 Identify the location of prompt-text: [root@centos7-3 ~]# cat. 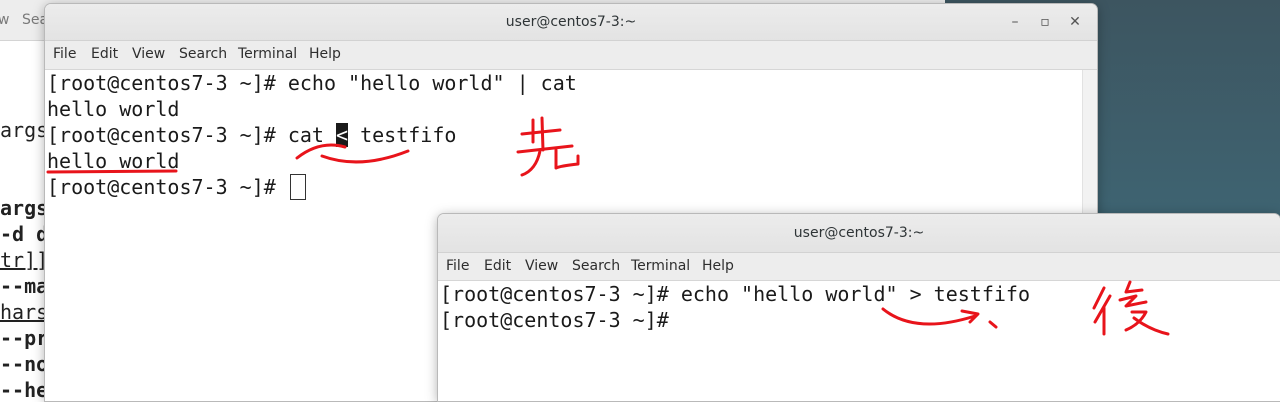
(191, 135).